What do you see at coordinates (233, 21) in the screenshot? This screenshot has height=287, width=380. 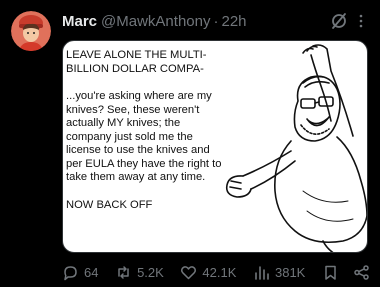 I see `post-time: 22h` at bounding box center [233, 21].